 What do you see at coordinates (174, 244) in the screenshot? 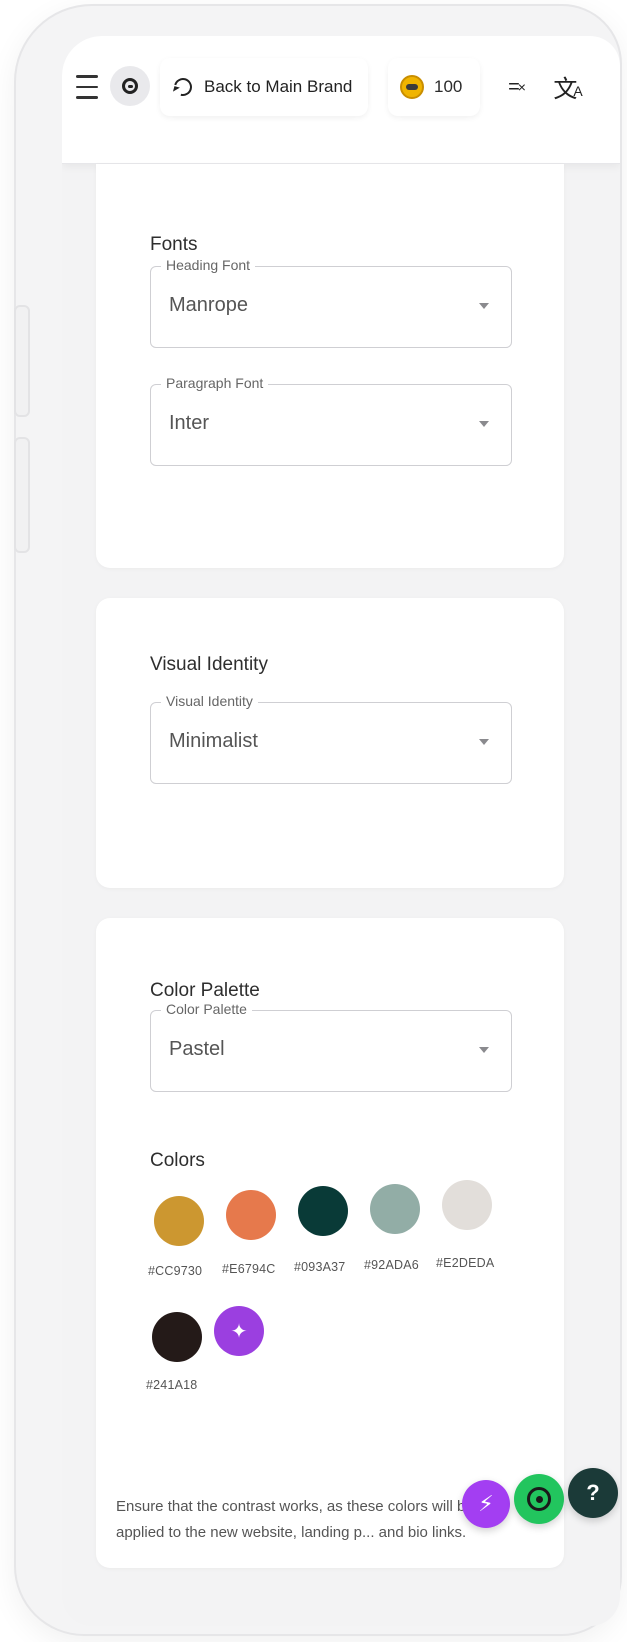
I see `fonts-title: Fonts` at bounding box center [174, 244].